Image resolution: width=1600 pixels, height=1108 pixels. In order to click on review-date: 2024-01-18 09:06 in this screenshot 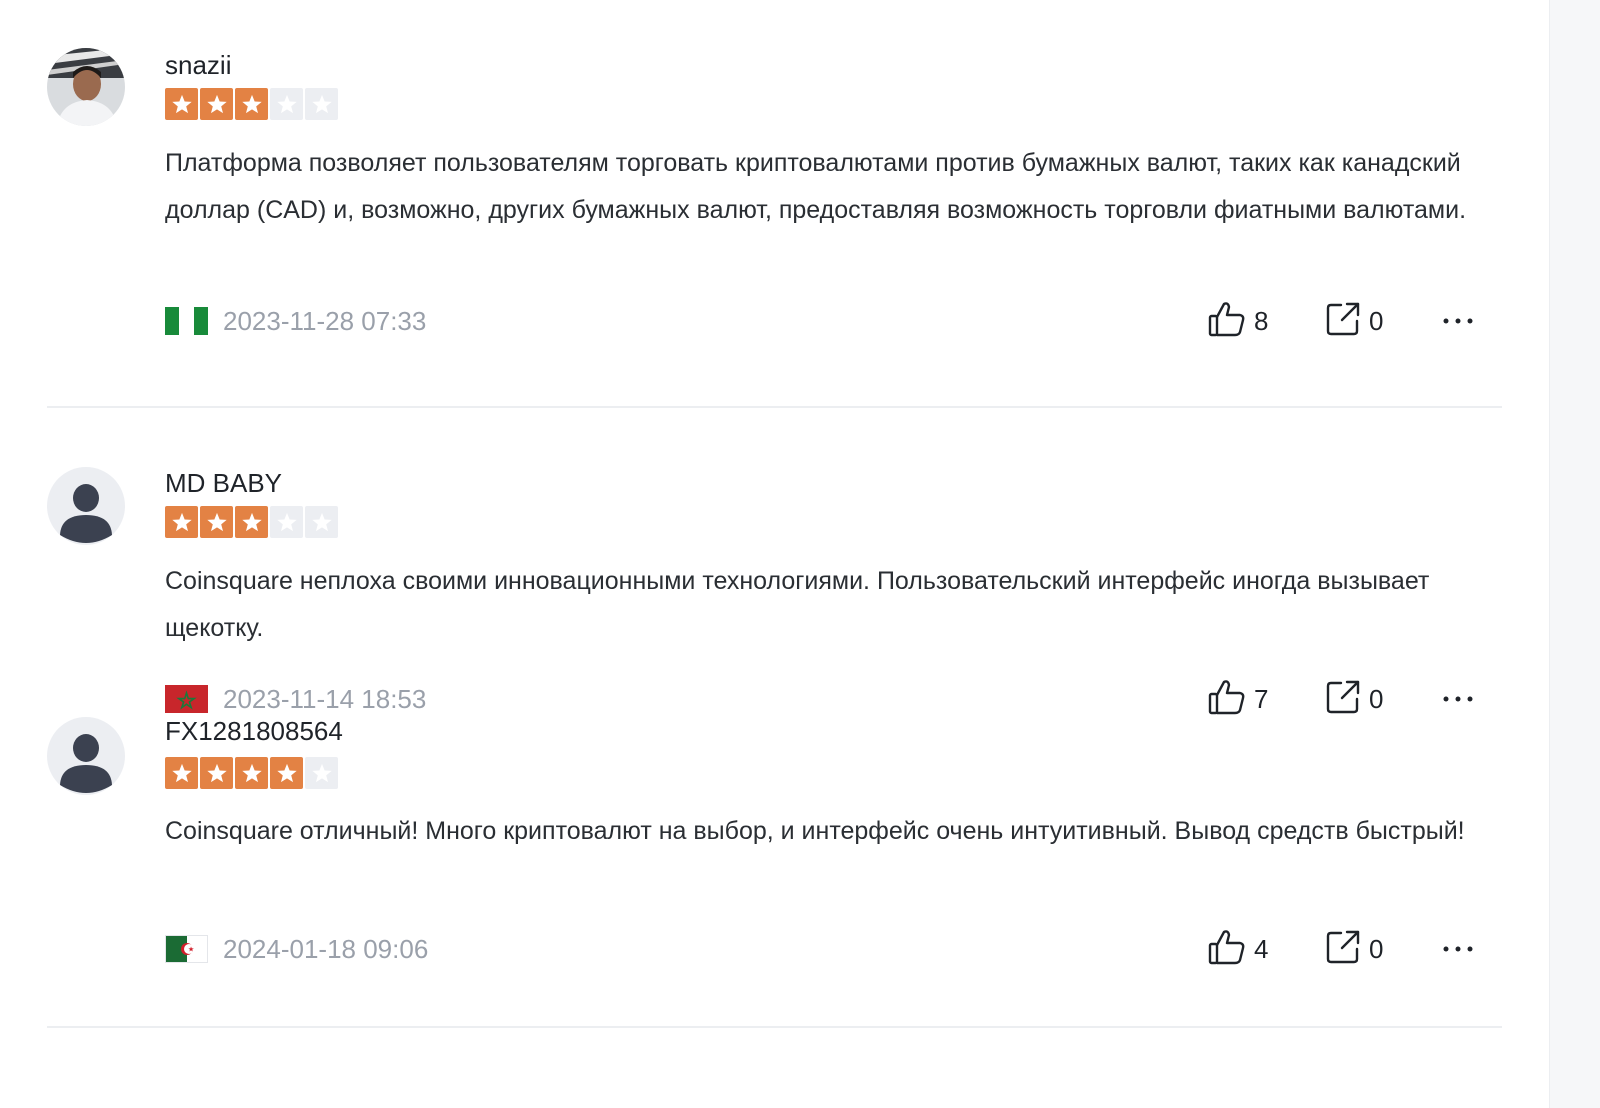, I will do `click(326, 949)`.